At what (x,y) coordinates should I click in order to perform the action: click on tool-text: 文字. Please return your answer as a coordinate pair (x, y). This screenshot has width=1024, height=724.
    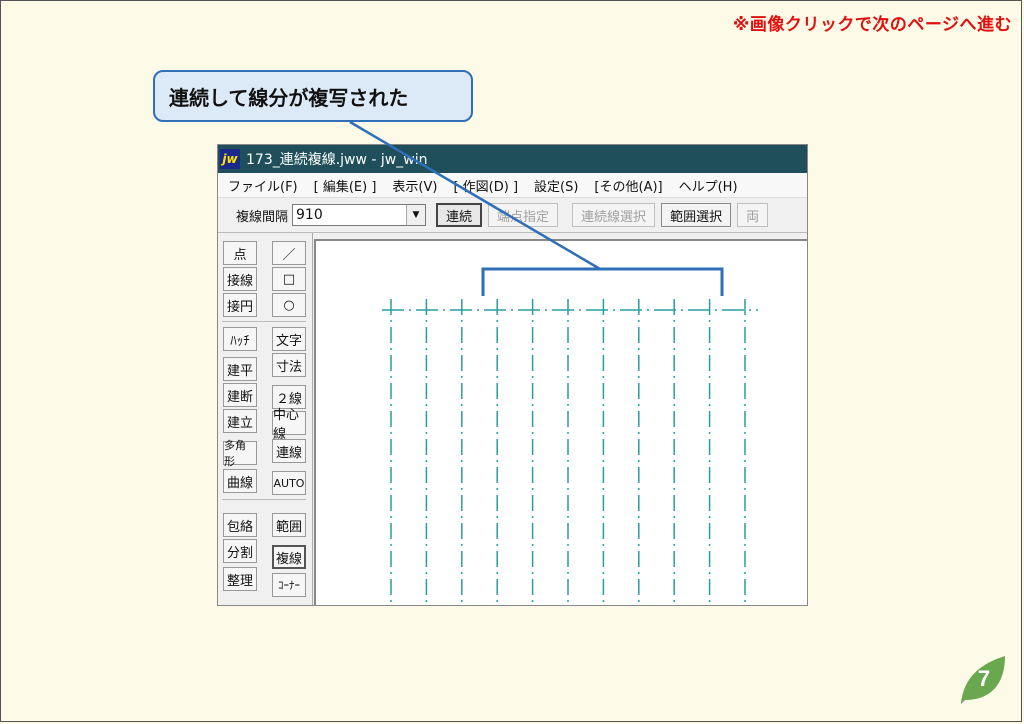
    Looking at the image, I should click on (289, 339).